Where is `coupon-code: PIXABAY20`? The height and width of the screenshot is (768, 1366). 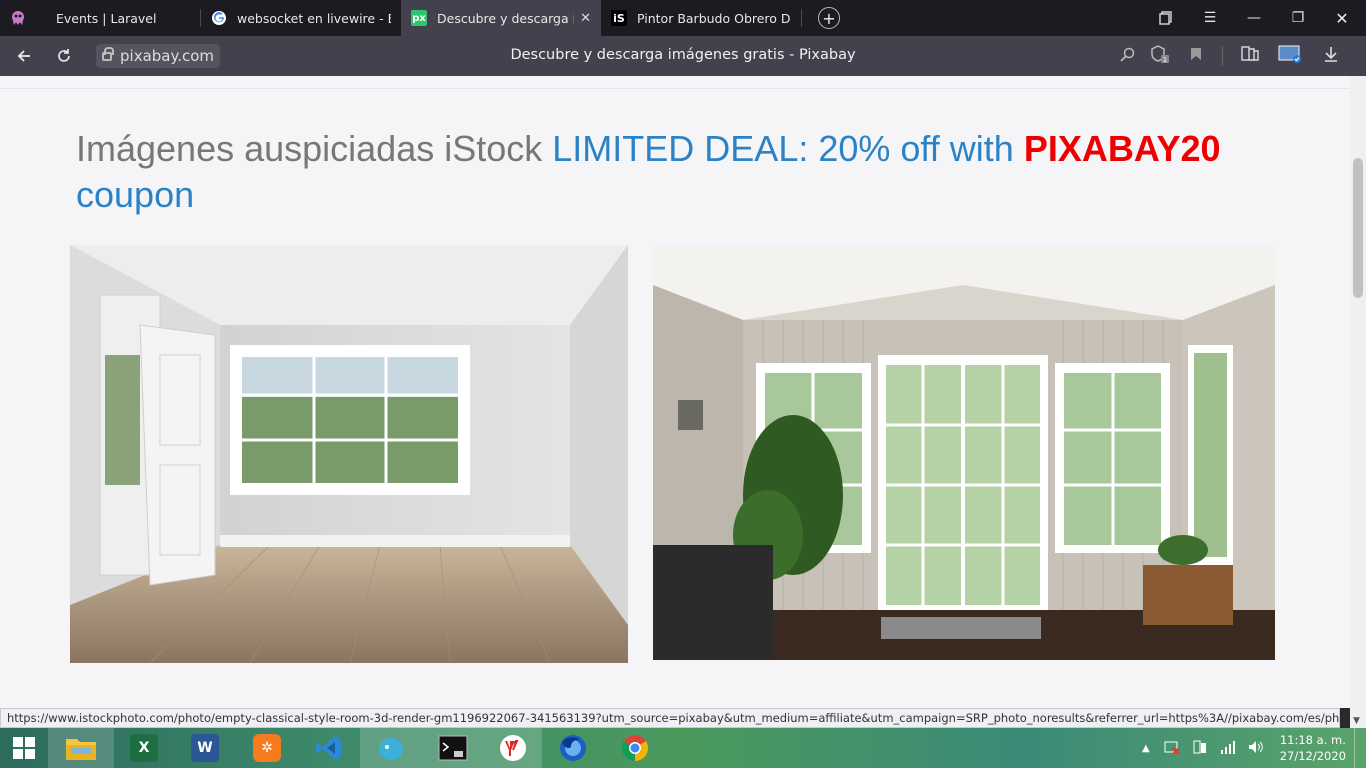
coupon-code: PIXABAY20 is located at coordinates (1122, 148).